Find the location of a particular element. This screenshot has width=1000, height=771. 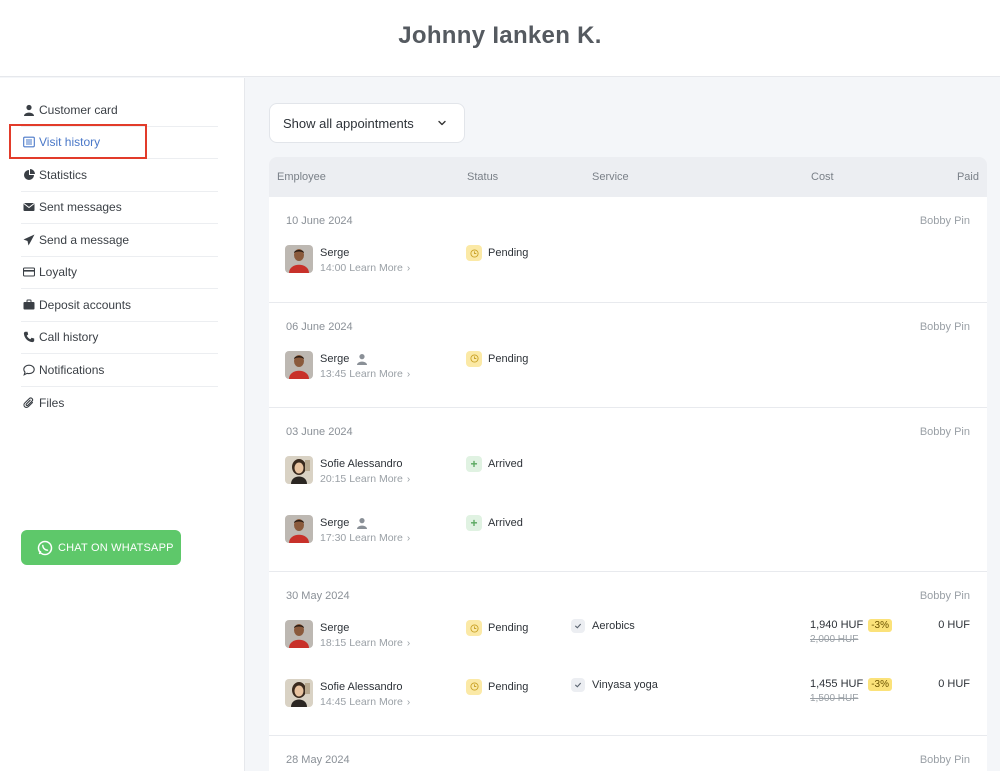

date-group-header: 30 May 2024 Bobby Pin is located at coordinates (628, 595).